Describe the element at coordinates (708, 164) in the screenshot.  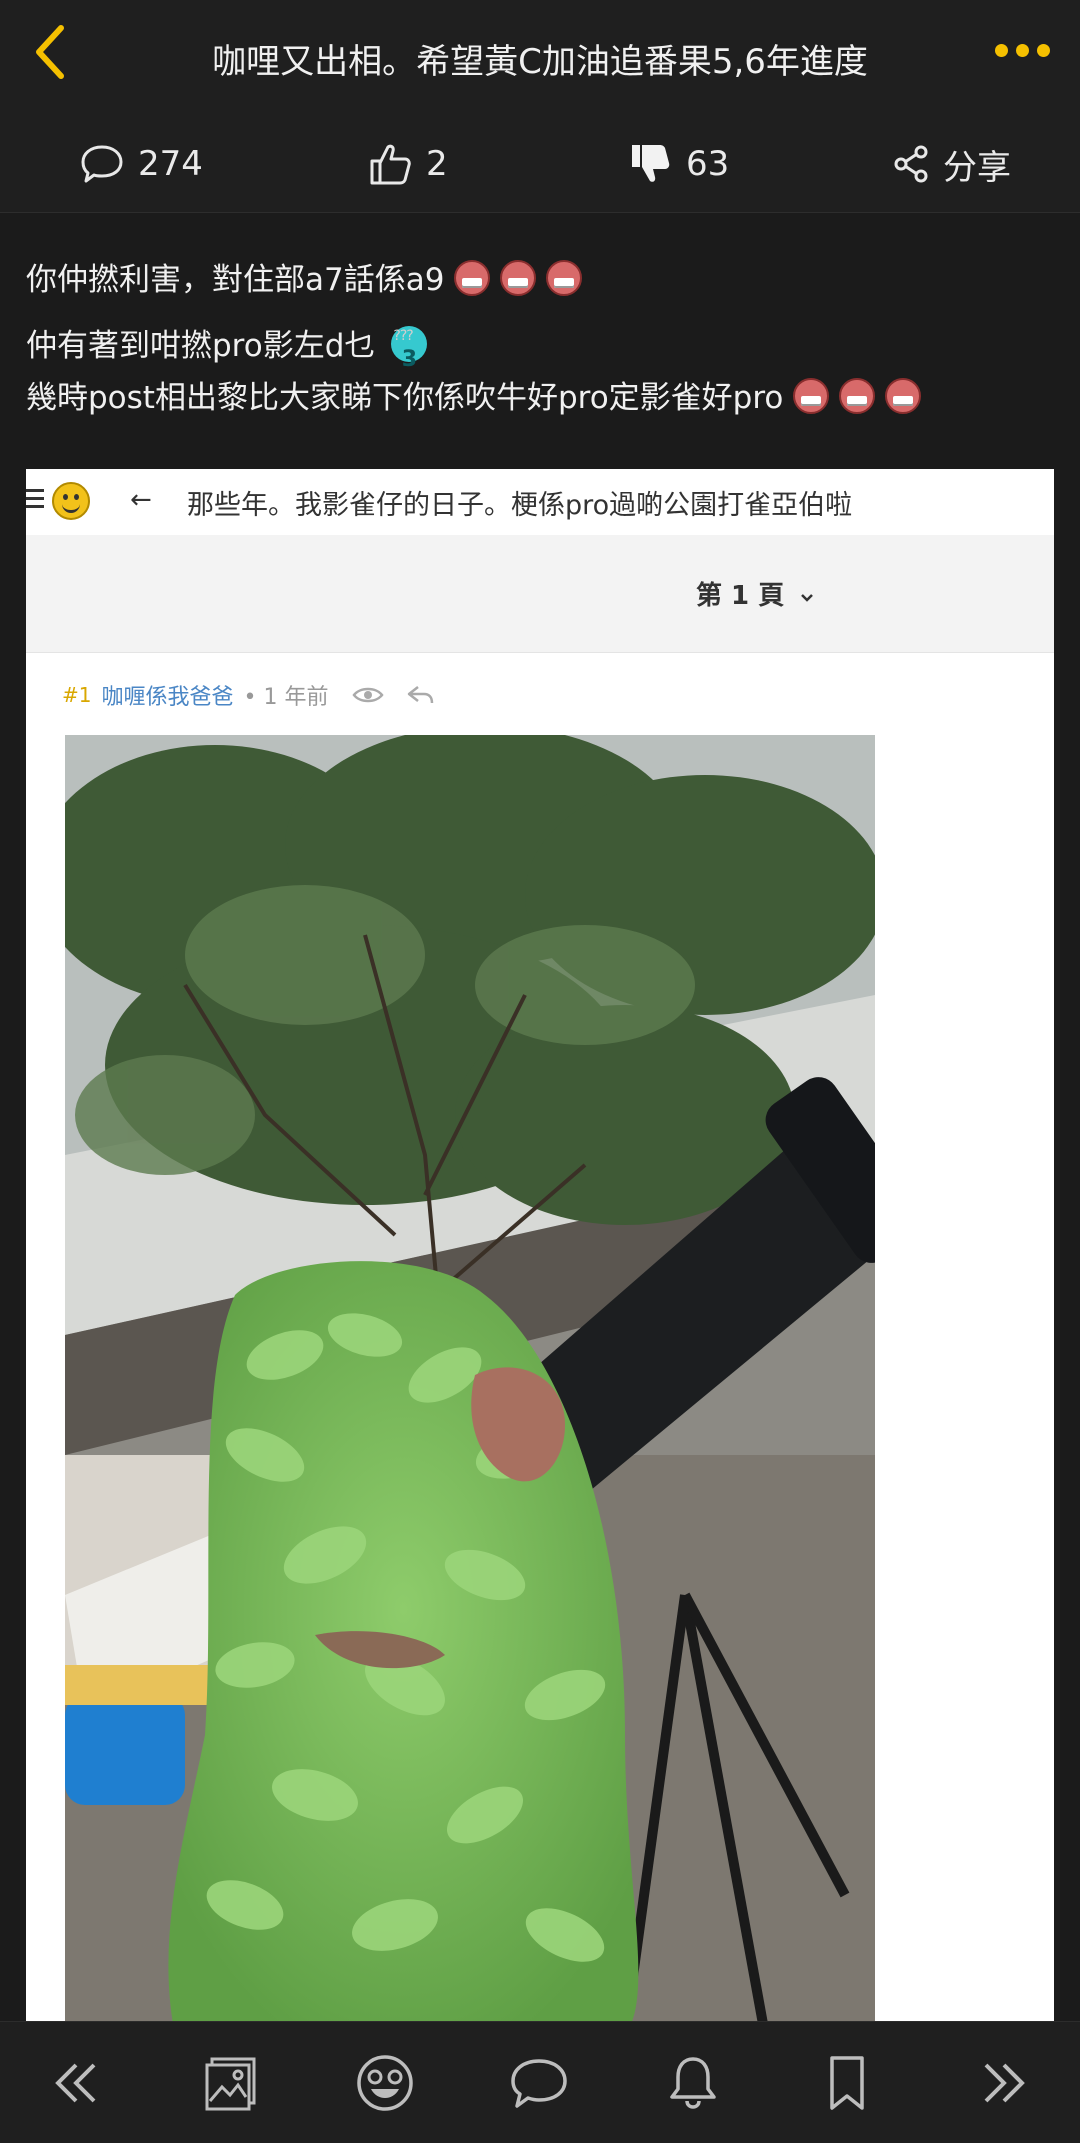
I see `dislike-count: 63` at that location.